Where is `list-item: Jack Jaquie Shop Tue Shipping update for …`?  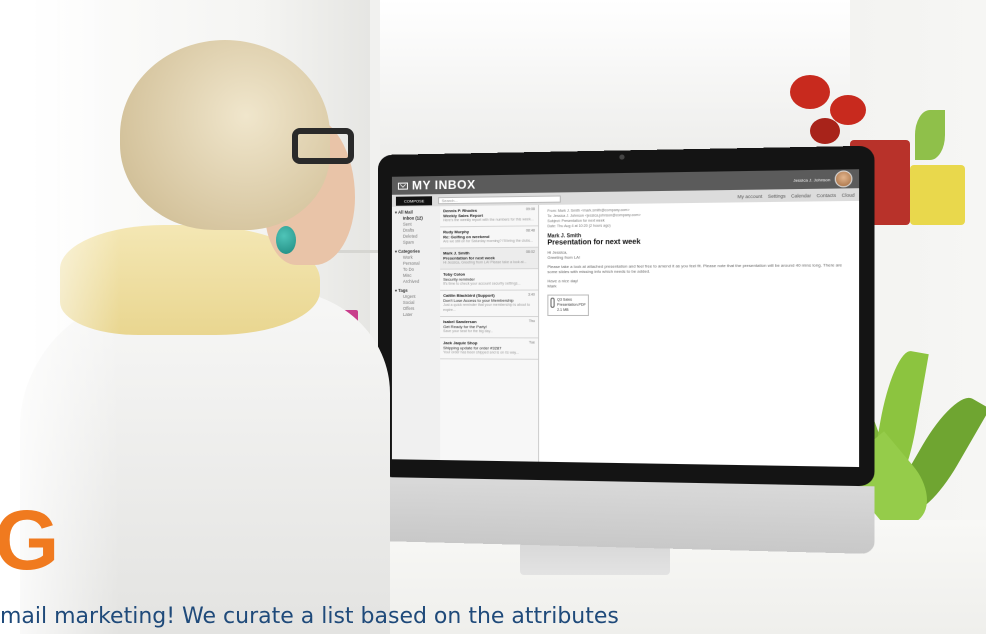 list-item: Jack Jaquie Shop Tue Shipping update for … is located at coordinates (489, 349).